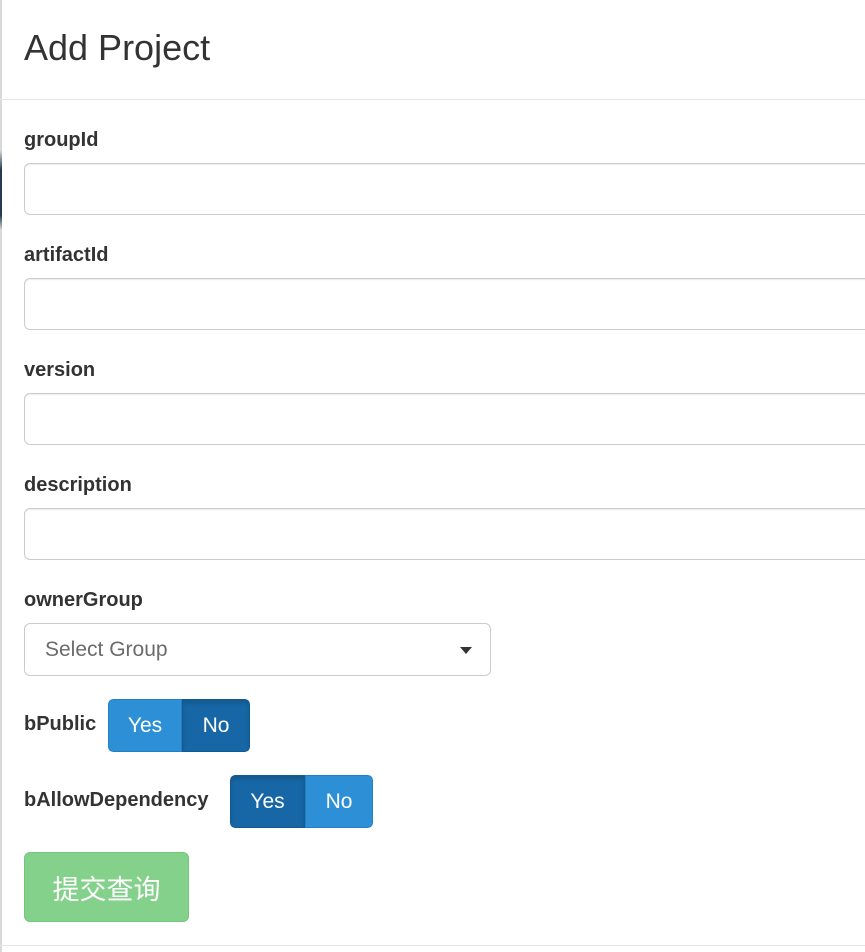 The width and height of the screenshot is (865, 952). Describe the element at coordinates (116, 800) in the screenshot. I see `ballowdependency-label: bAllowDependency` at that location.